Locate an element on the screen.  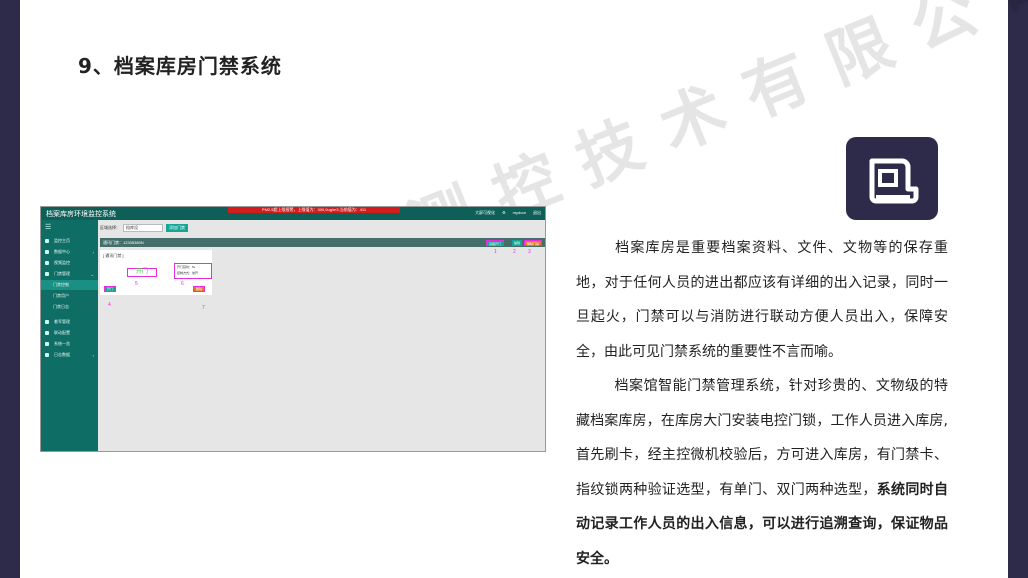
door-status-box: 开门延时：5s 控制方式：常开 is located at coordinates (193, 271).